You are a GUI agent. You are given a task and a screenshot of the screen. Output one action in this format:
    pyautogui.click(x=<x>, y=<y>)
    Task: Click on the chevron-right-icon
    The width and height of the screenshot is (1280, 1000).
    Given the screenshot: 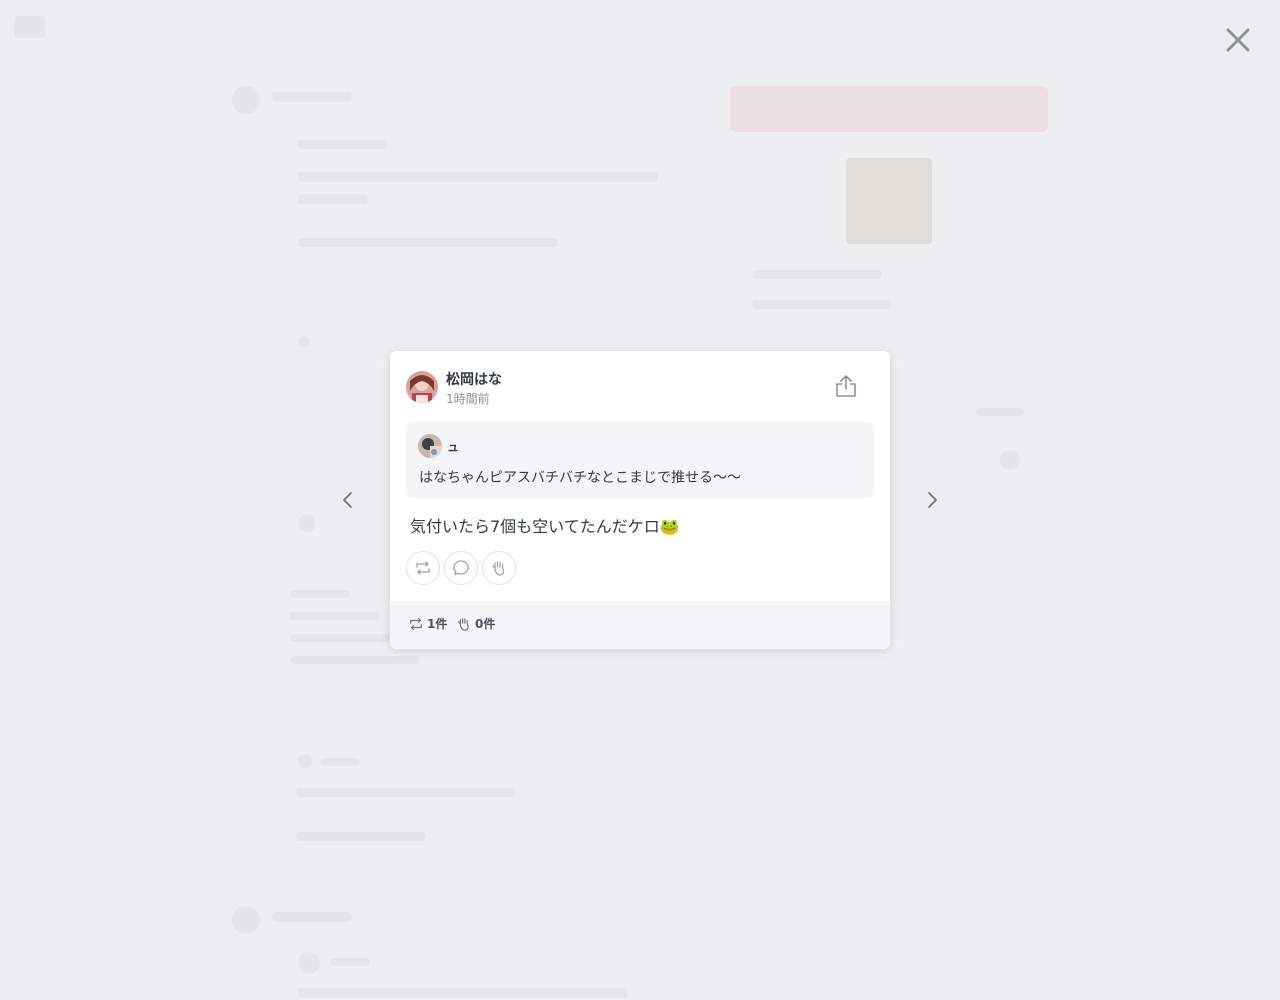 What is the action you would take?
    pyautogui.click(x=932, y=500)
    